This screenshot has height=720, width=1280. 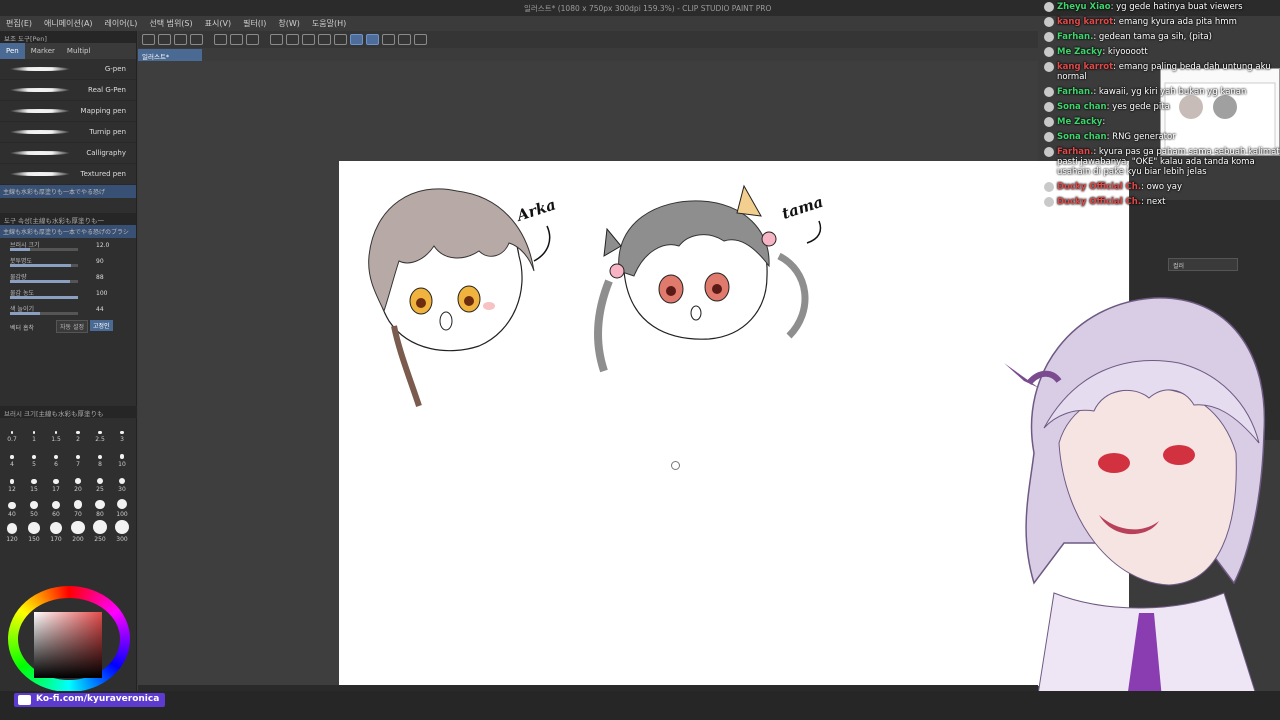 What do you see at coordinates (388, 39) in the screenshot?
I see `pen-pressure-icon` at bounding box center [388, 39].